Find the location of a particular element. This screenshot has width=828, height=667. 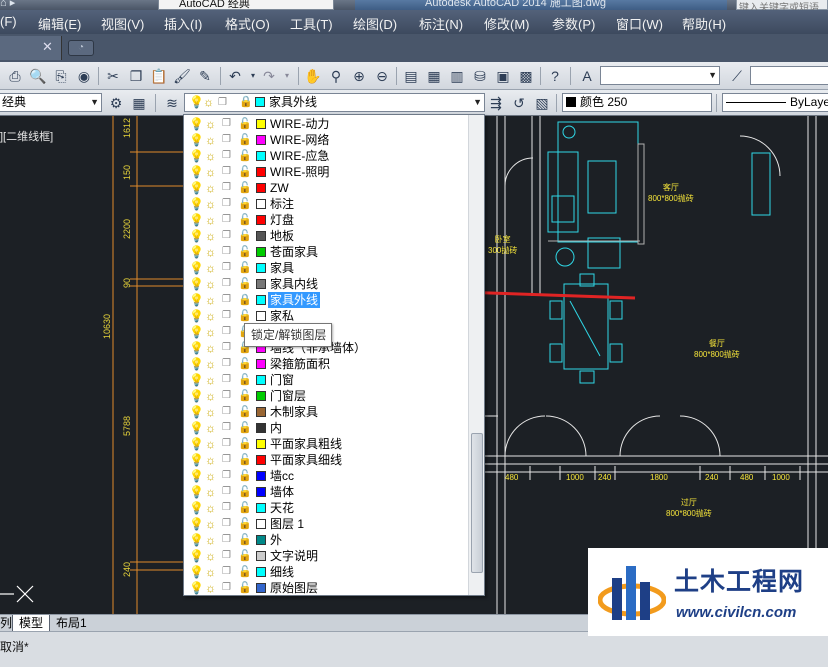

layer-row: 💡 ☼ ❐ 🔓 标注 is located at coordinates (326, 204).